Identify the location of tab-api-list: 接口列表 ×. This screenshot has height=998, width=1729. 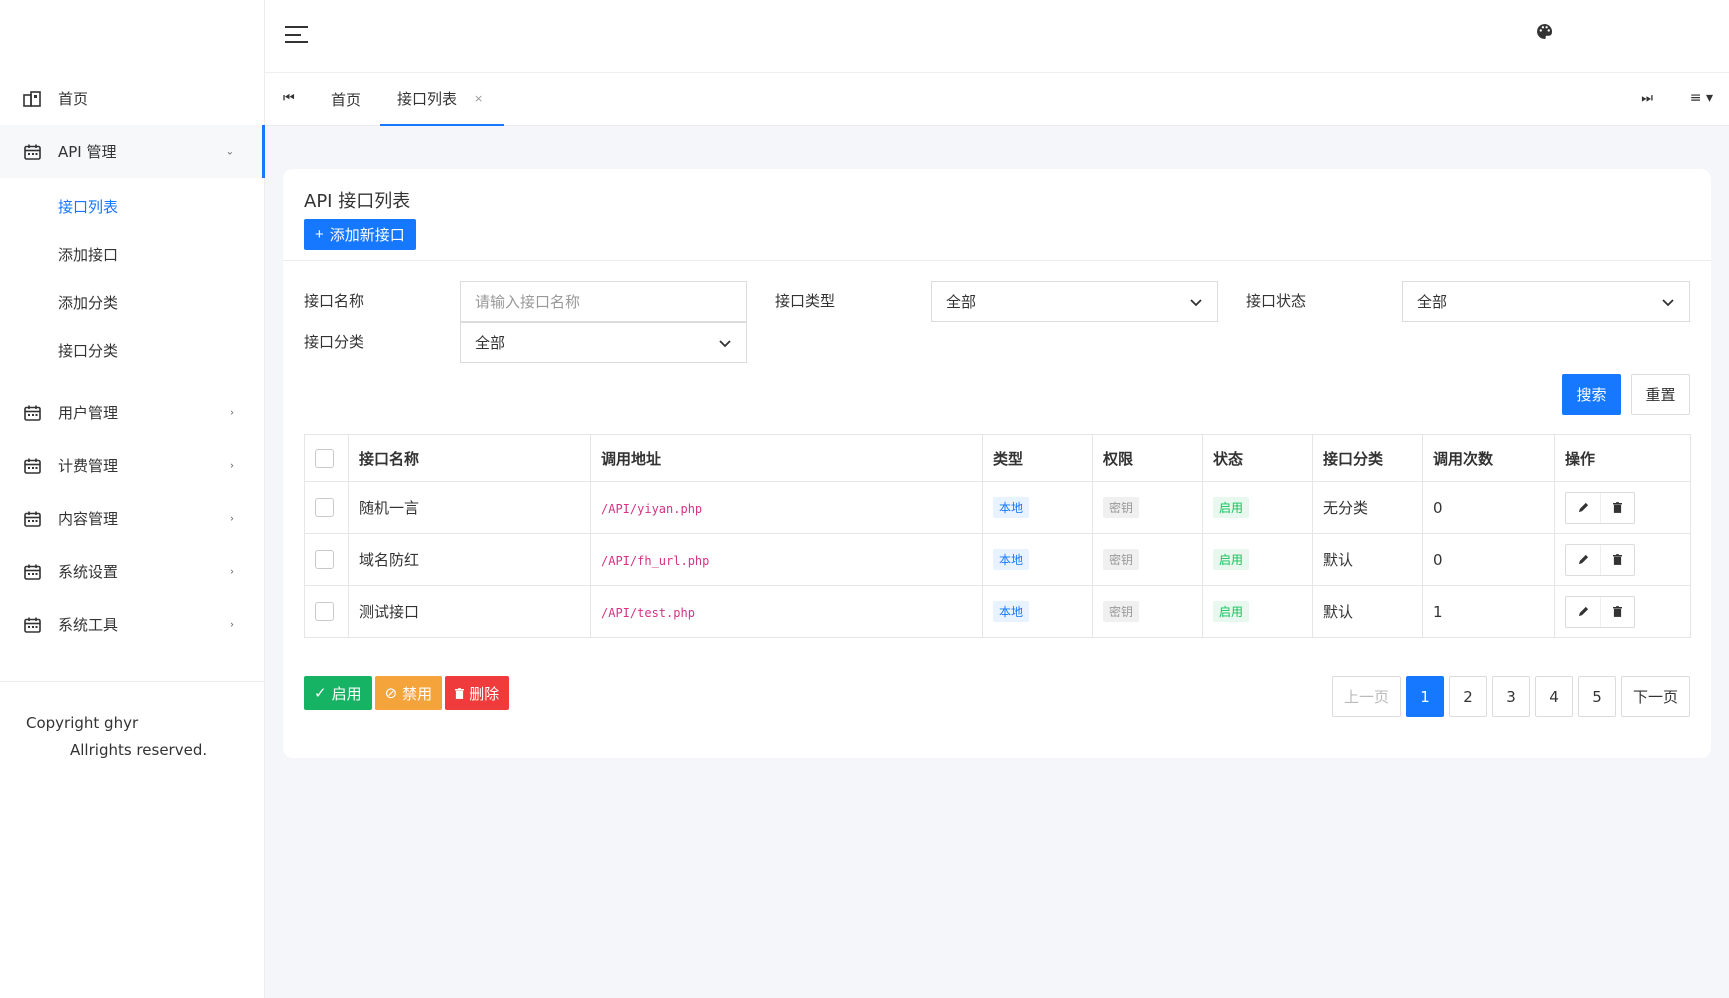
(442, 99).